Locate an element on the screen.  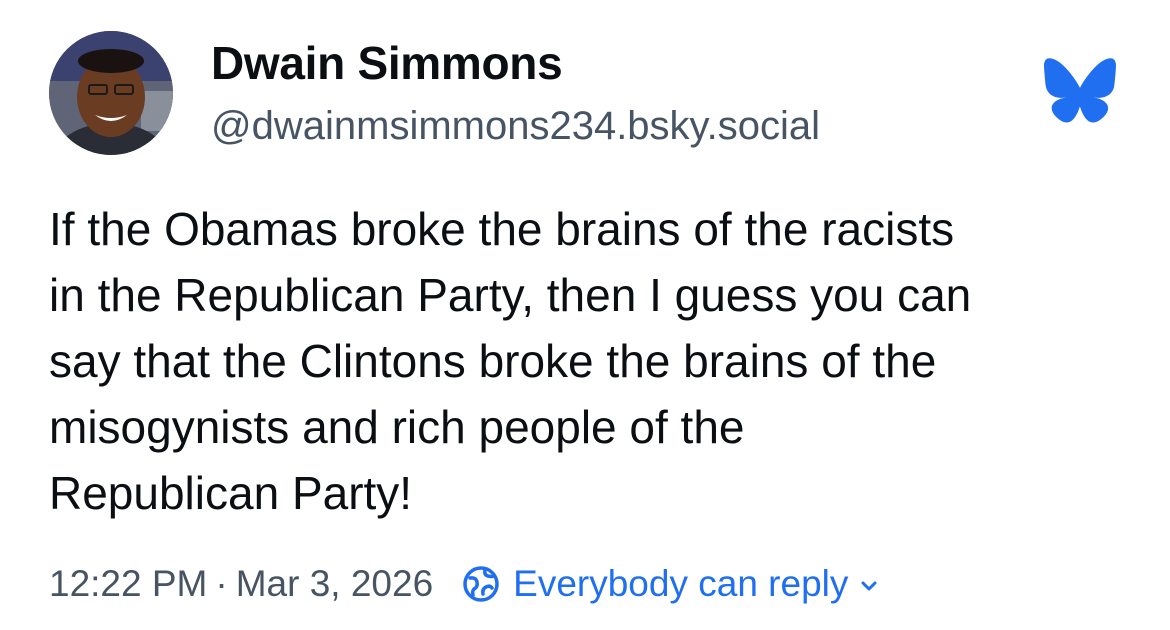
reply-setting-label: Everybody can reply is located at coordinates (681, 583).